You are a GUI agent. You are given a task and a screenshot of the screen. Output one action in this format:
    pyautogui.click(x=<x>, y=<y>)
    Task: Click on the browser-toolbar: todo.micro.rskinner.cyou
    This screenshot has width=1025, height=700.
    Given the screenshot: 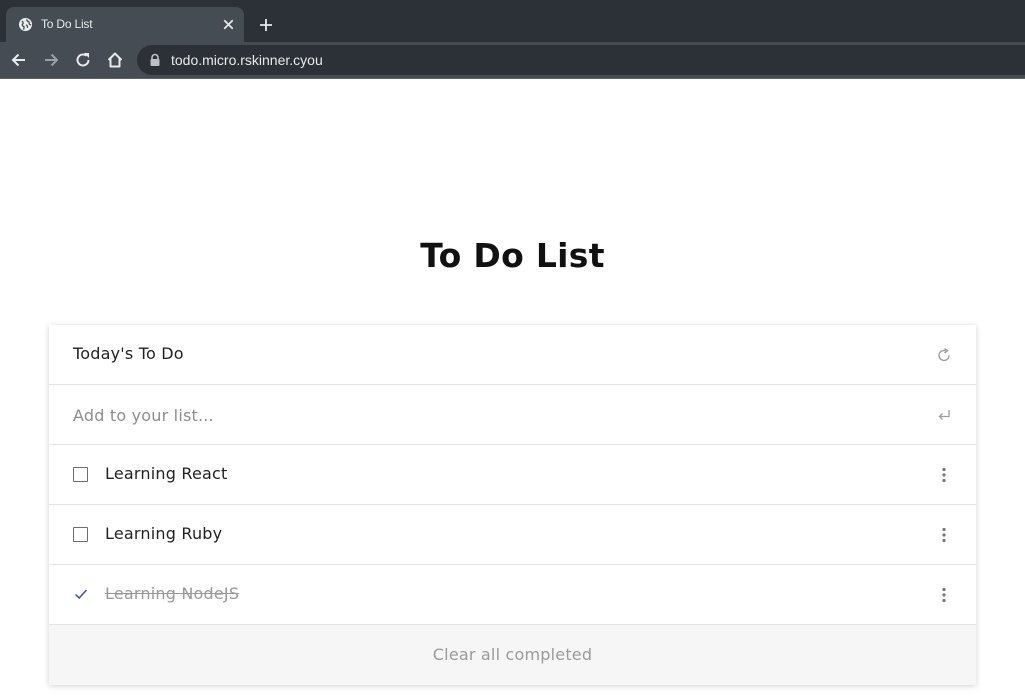 What is the action you would take?
    pyautogui.click(x=512, y=60)
    